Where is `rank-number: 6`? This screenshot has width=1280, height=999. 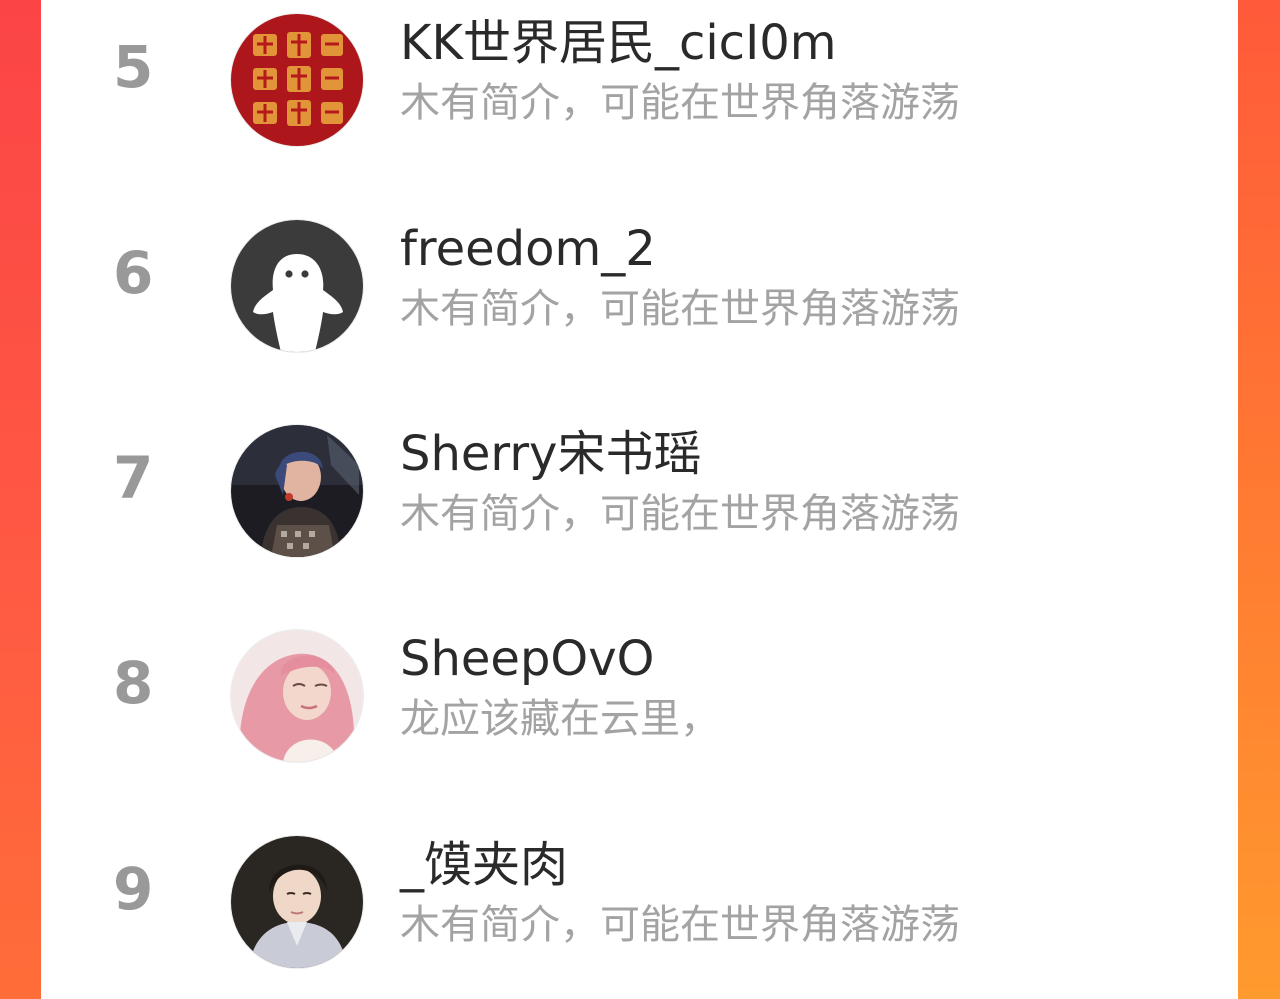 rank-number: 6 is located at coordinates (133, 273).